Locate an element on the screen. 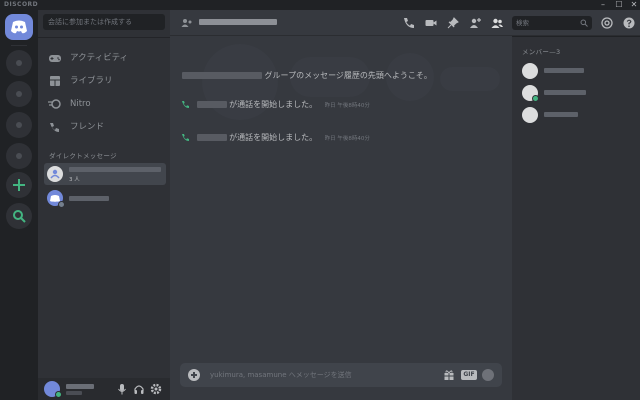 Image resolution: width=640 pixels, height=400 pixels. friends-icon is located at coordinates (54, 127).